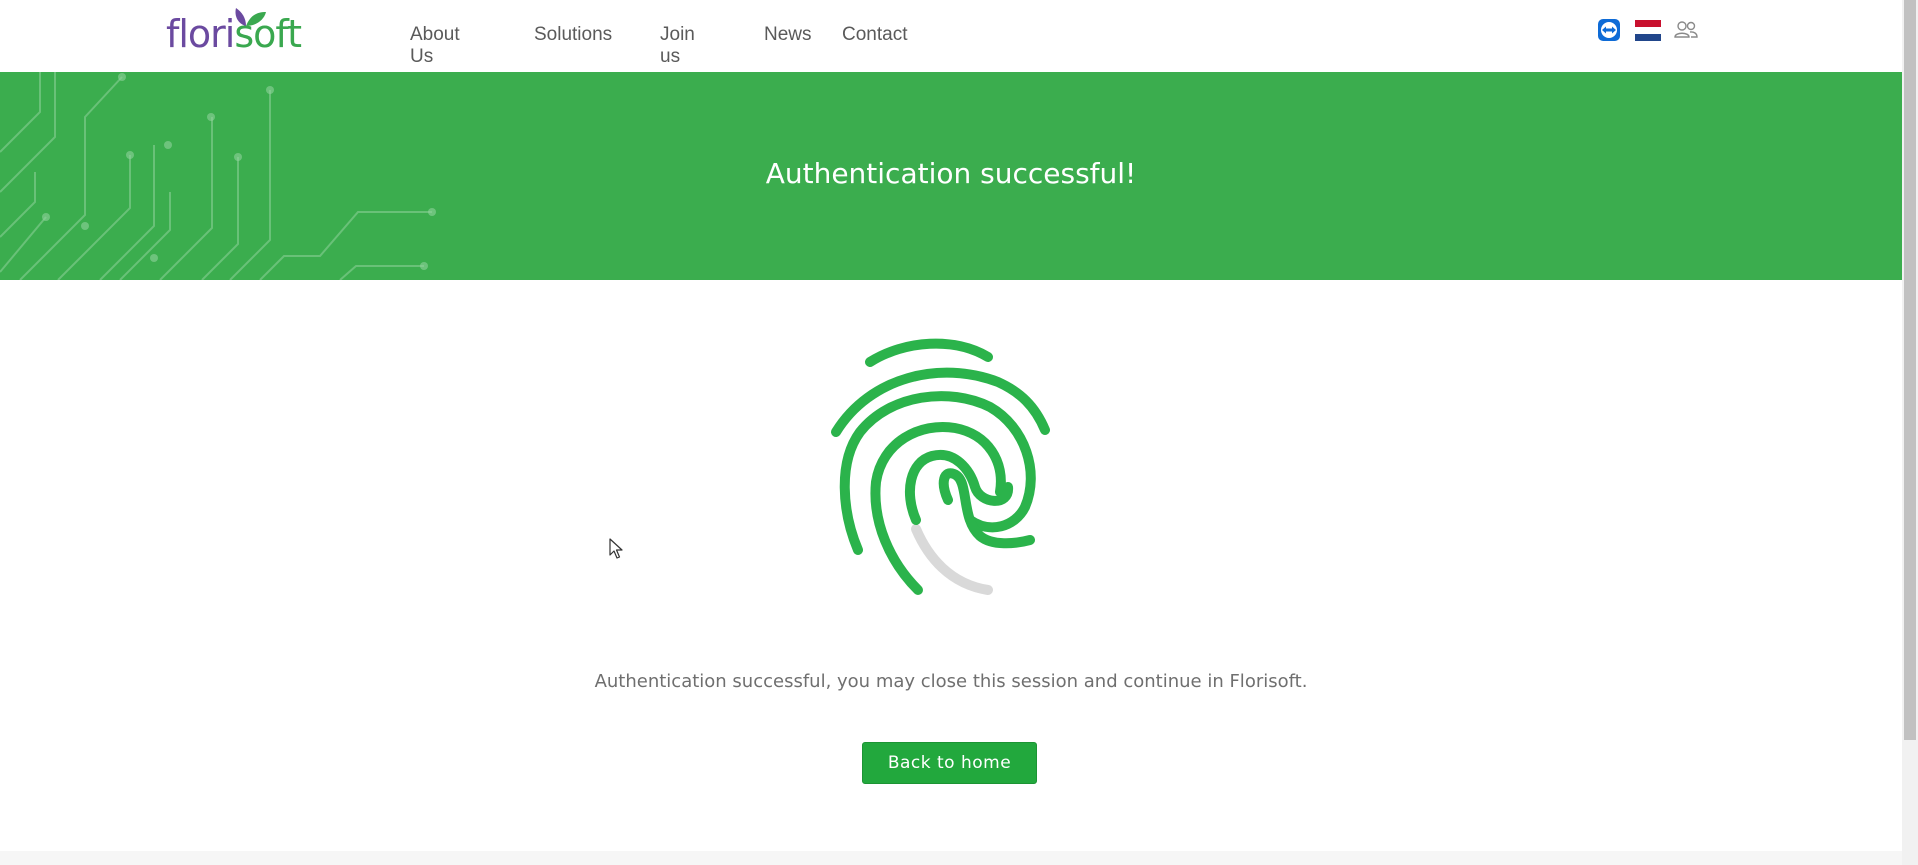 The image size is (1918, 865). Describe the element at coordinates (573, 35) in the screenshot. I see `nav-solutions: Solutions` at that location.